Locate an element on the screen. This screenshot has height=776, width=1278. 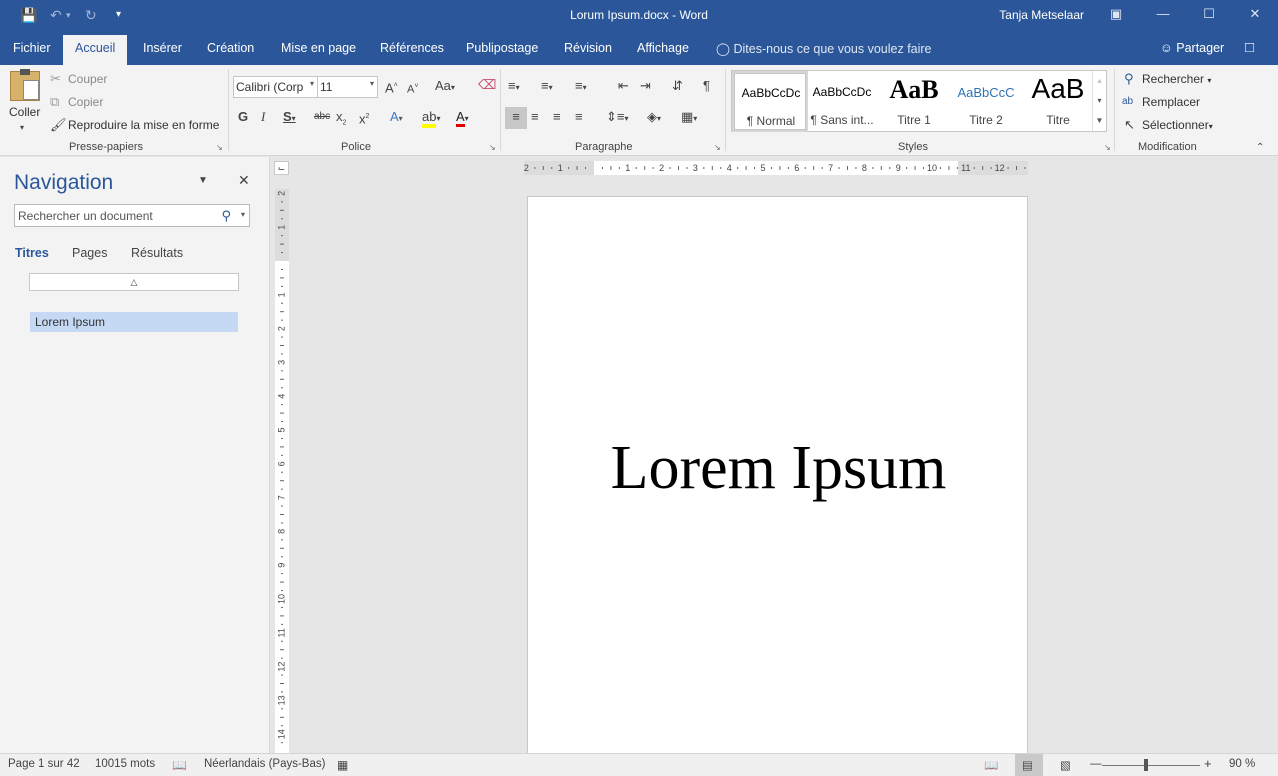
paragraph-launcher-icon: ↘ is located at coordinates (717, 147).